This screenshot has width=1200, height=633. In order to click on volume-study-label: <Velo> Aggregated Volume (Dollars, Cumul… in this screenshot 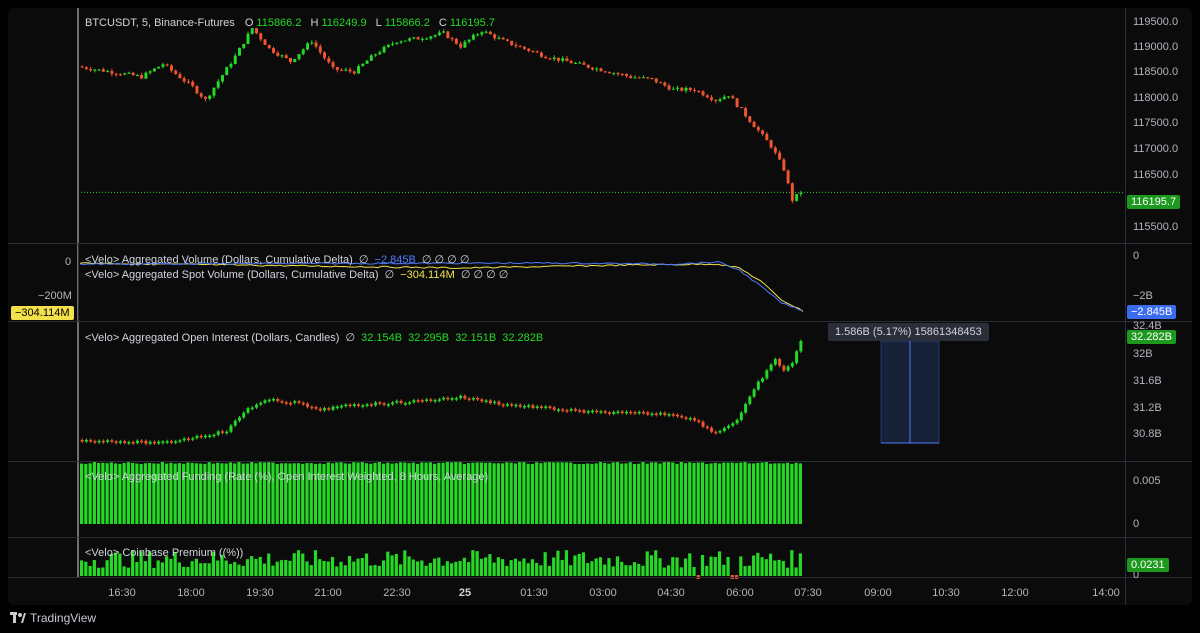, I will do `click(219, 260)`.